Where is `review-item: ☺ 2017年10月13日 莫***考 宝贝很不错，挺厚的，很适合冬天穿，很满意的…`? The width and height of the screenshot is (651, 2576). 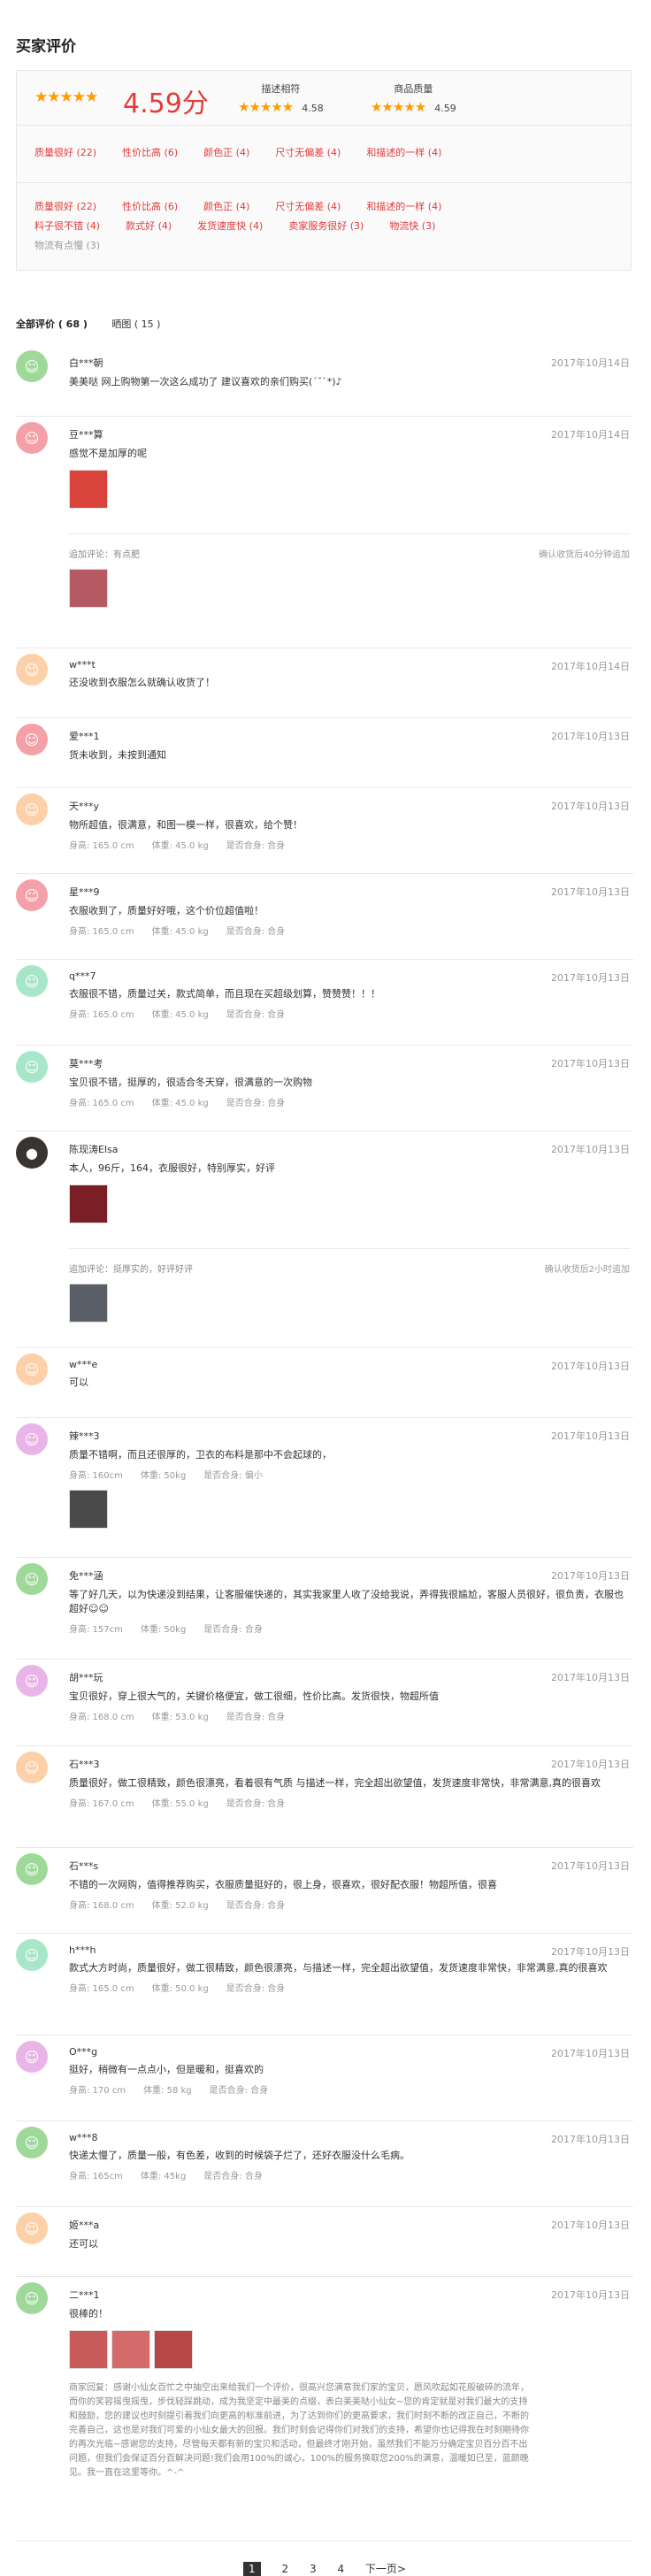 review-item: ☺ 2017年10月13日 莫***考 宝贝很不错，挺厚的，很适合冬天穿，很满意的… is located at coordinates (324, 1088).